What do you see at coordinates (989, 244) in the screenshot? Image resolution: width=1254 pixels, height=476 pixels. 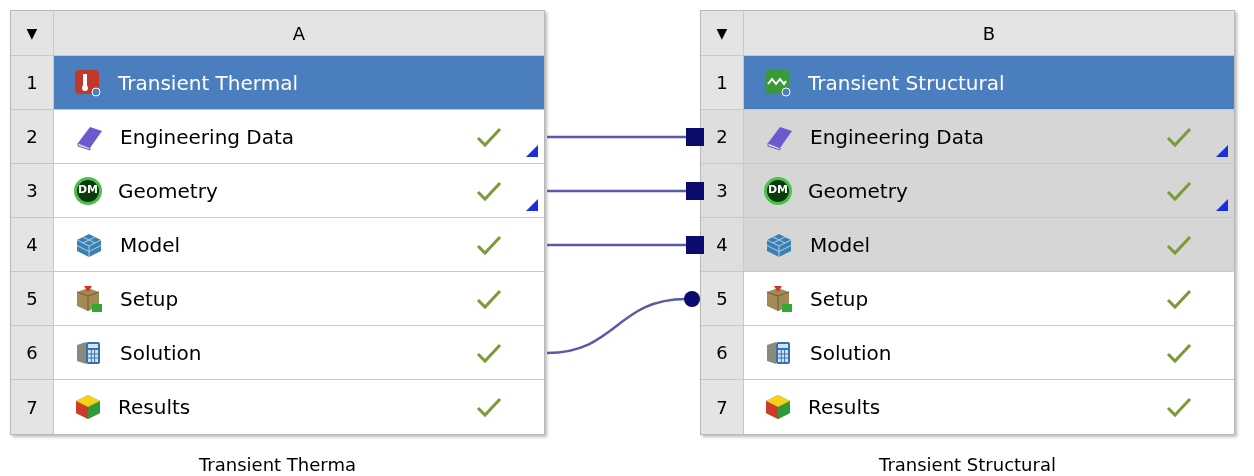 I see `system-cell: Model` at bounding box center [989, 244].